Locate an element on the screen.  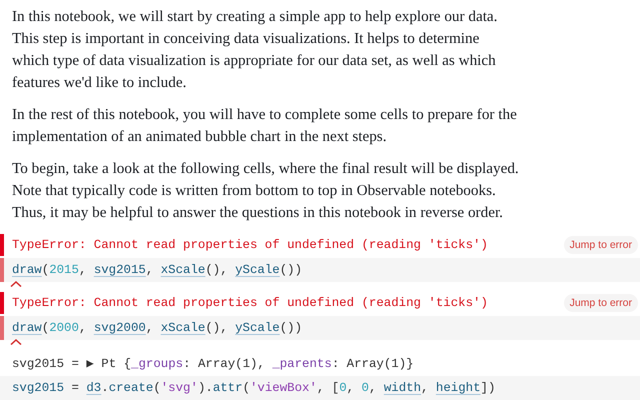
paragraph: In the rest of this notebook, you will have to complete some cells to prepare for the implementation of an animated bubble chart in the next steps. is located at coordinates (265, 126).